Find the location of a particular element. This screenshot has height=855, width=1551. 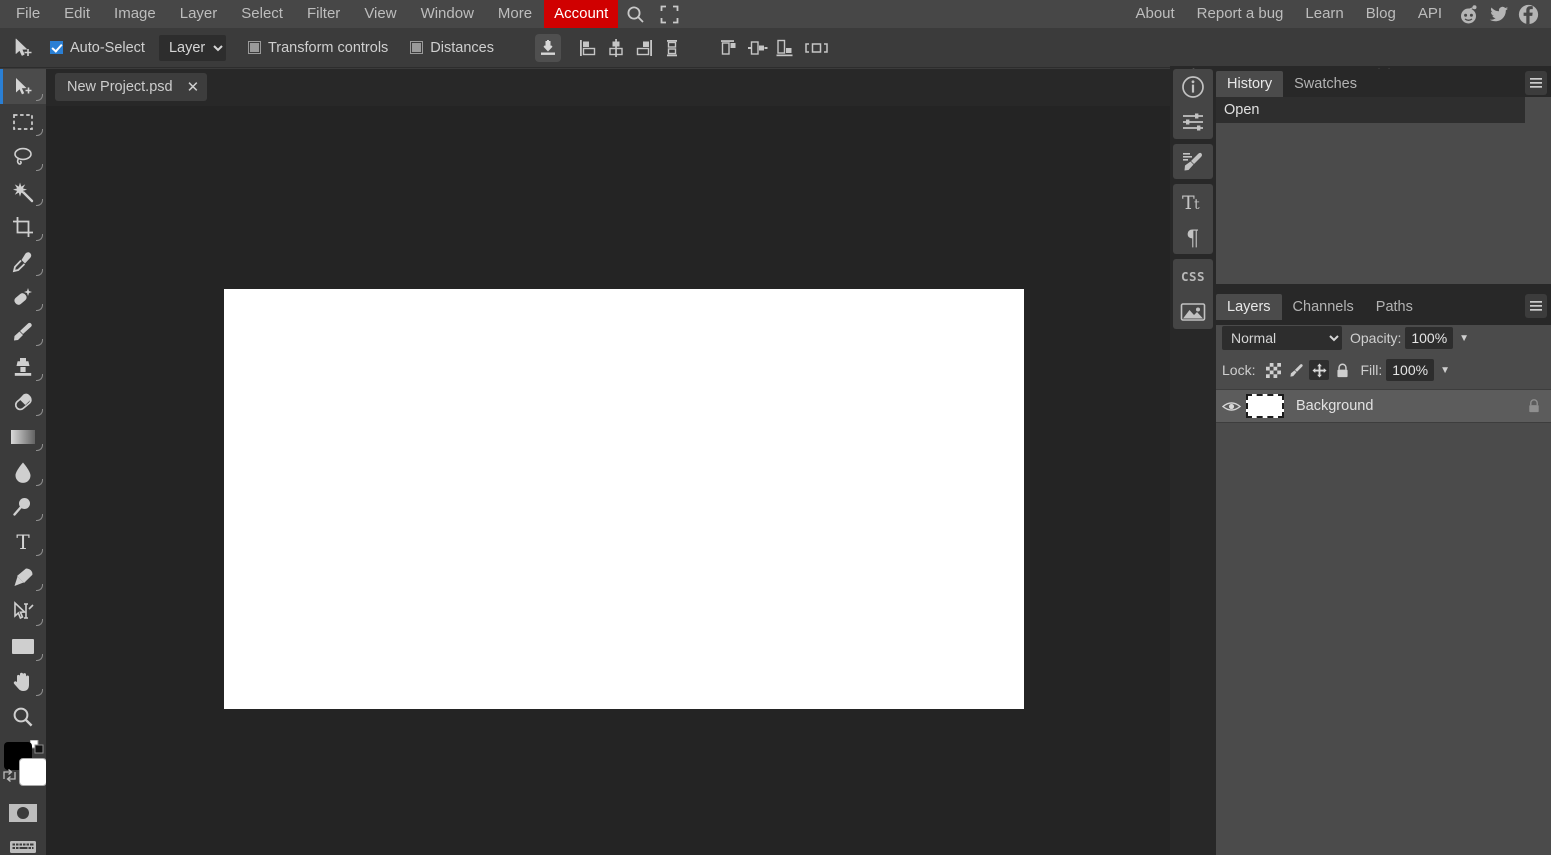

menu-view: View is located at coordinates (380, 14).